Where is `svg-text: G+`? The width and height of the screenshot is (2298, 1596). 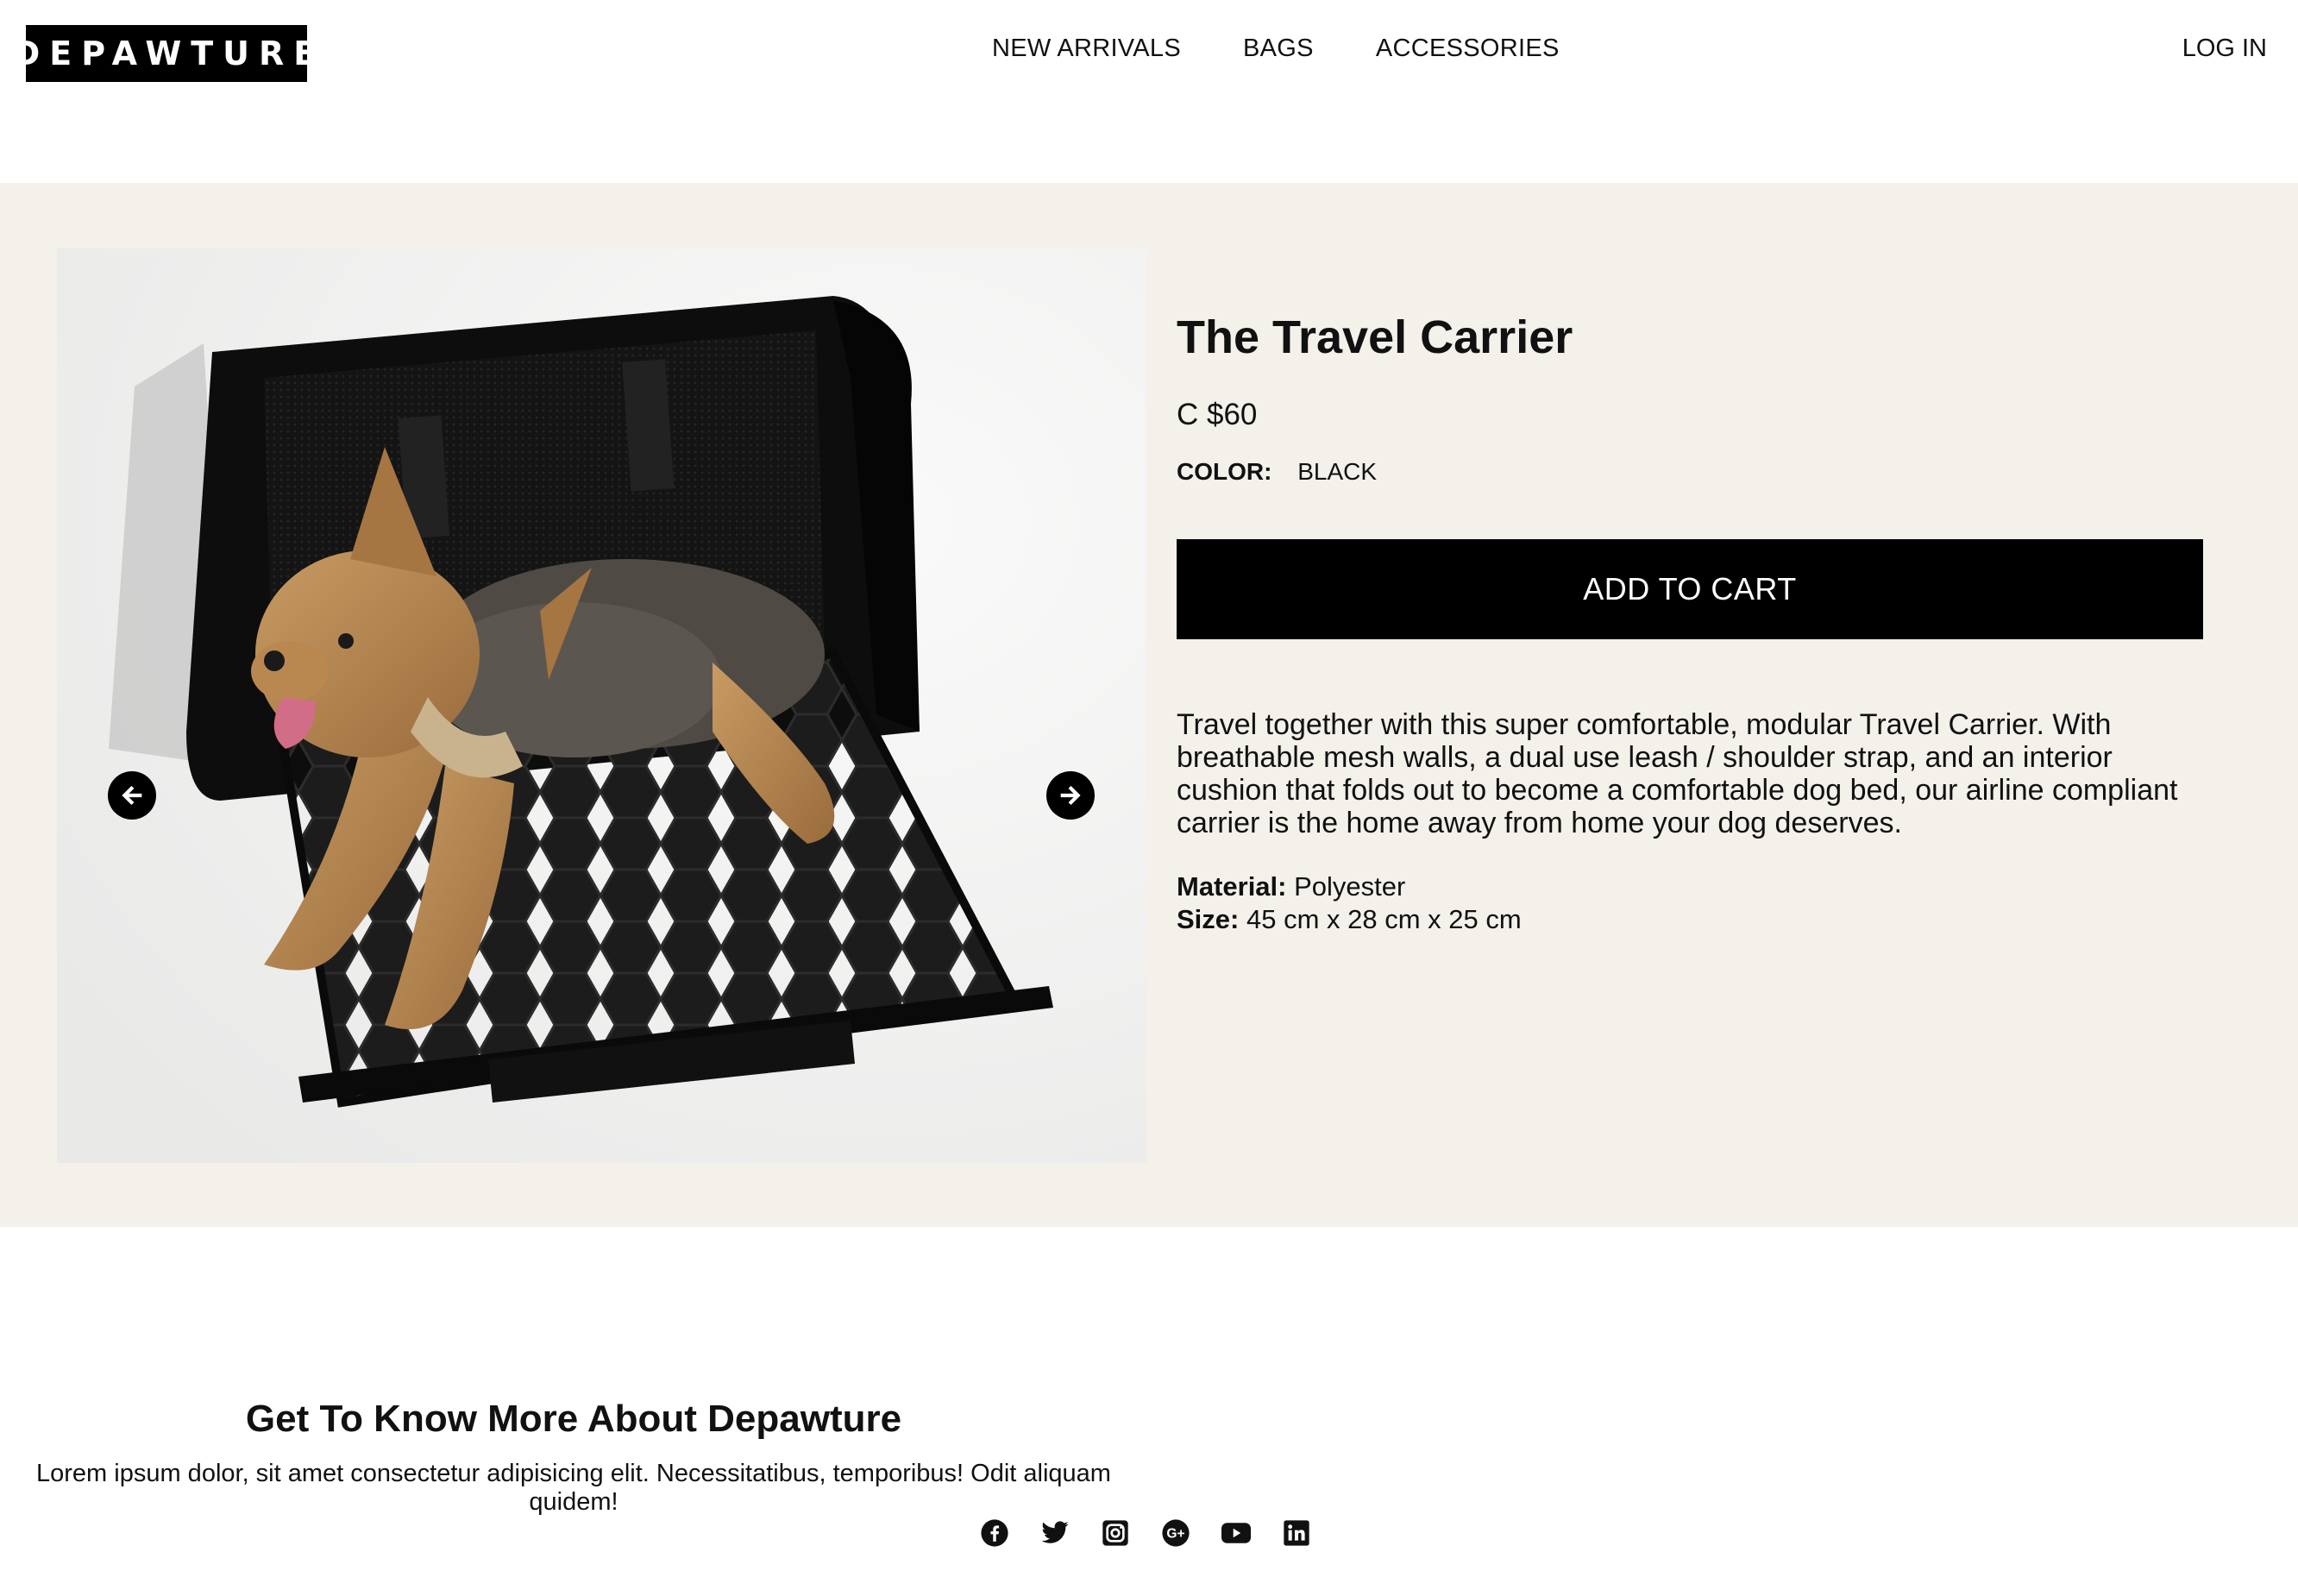 svg-text: G+ is located at coordinates (1175, 1534).